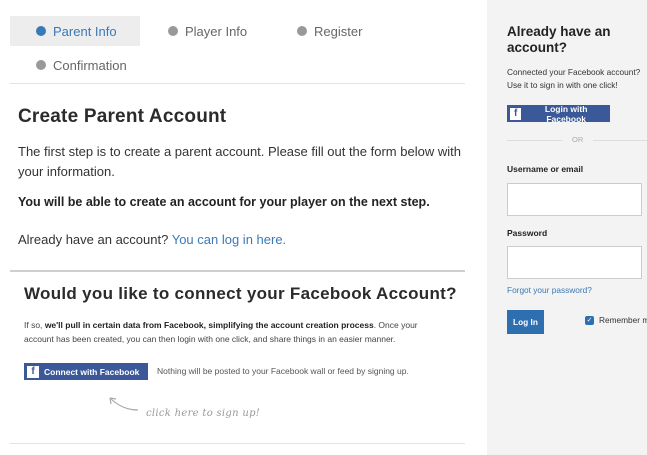 This screenshot has width=647, height=455. I want to click on or-text: OR, so click(578, 139).